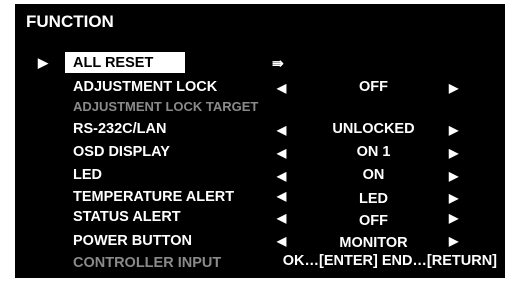 Image resolution: width=511 pixels, height=302 pixels. I want to click on menu-item-temperature-alert: TEMPERATURE ALERT, so click(153, 197).